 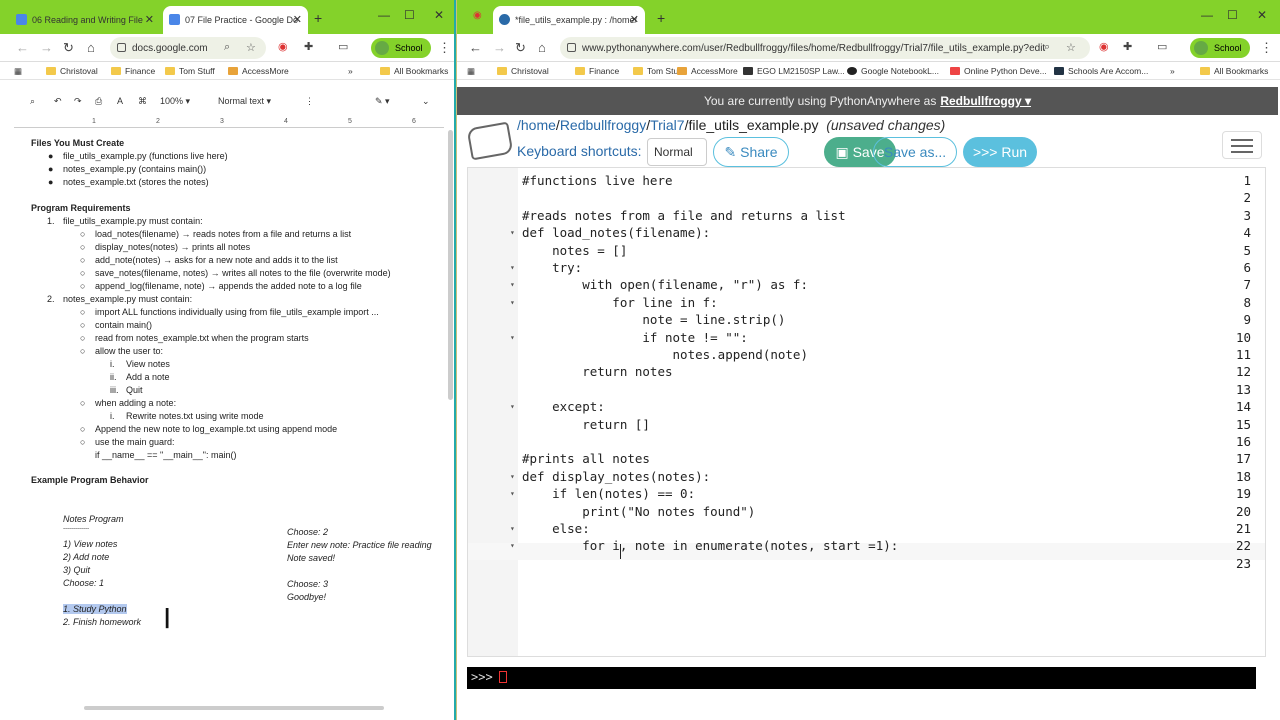 I want to click on path-home: /home, so click(x=536, y=125).